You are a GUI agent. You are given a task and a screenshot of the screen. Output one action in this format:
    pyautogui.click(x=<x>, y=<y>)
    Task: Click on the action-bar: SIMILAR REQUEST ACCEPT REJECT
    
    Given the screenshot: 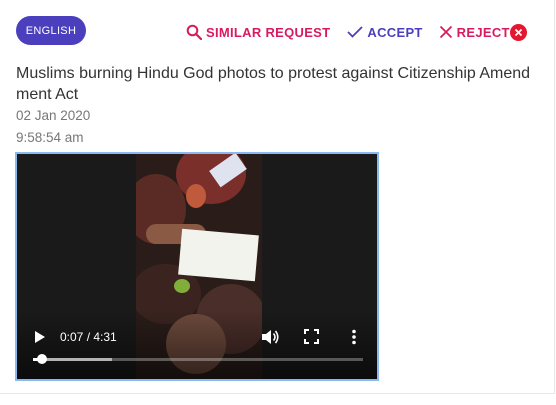 What is the action you would take?
    pyautogui.click(x=348, y=32)
    